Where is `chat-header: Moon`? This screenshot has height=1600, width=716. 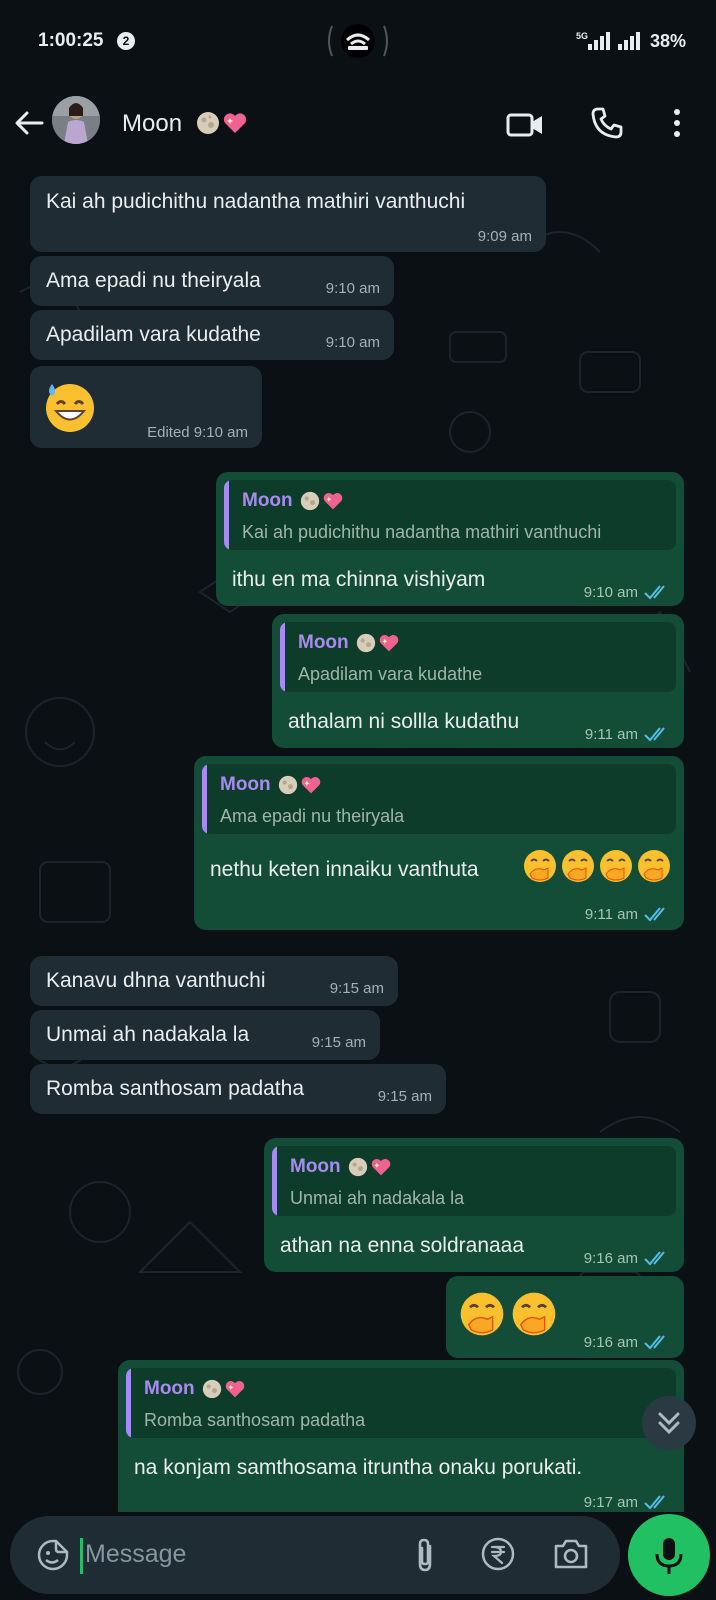
chat-header: Moon is located at coordinates (358, 128).